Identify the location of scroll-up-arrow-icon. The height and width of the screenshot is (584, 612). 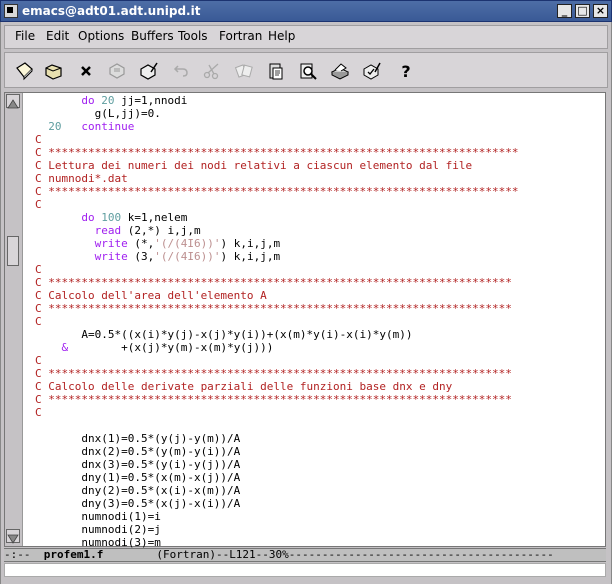
(13, 101).